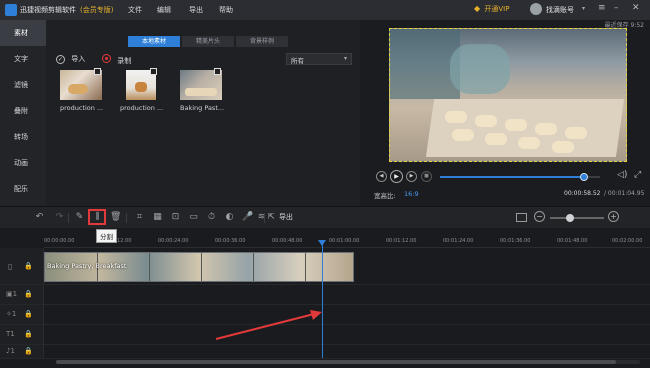 This screenshot has width=650, height=368. Describe the element at coordinates (539, 216) in the screenshot. I see `zoom-out-icon: −` at that location.